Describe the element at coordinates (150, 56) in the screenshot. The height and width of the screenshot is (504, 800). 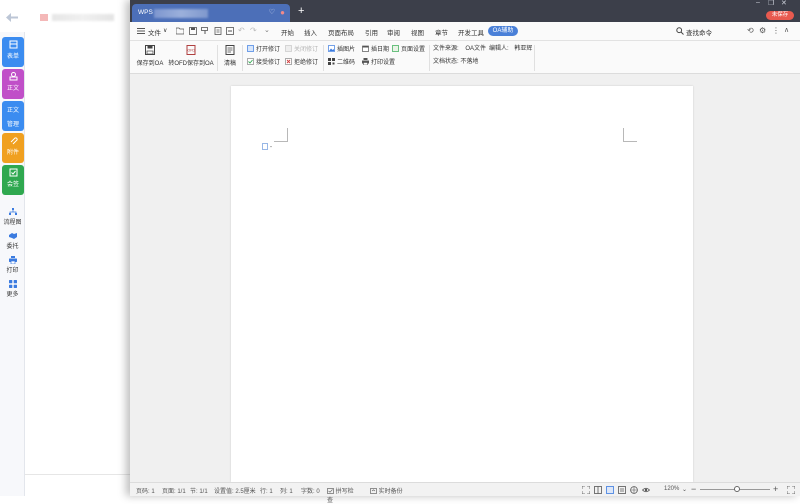
I see `save-to-oa-button: 保存到OA` at that location.